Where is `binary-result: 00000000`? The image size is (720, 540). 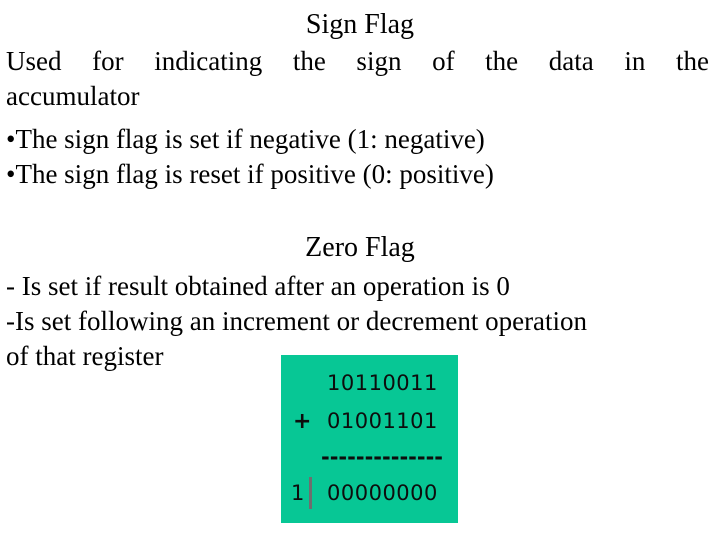 binary-result: 00000000 is located at coordinates (382, 493).